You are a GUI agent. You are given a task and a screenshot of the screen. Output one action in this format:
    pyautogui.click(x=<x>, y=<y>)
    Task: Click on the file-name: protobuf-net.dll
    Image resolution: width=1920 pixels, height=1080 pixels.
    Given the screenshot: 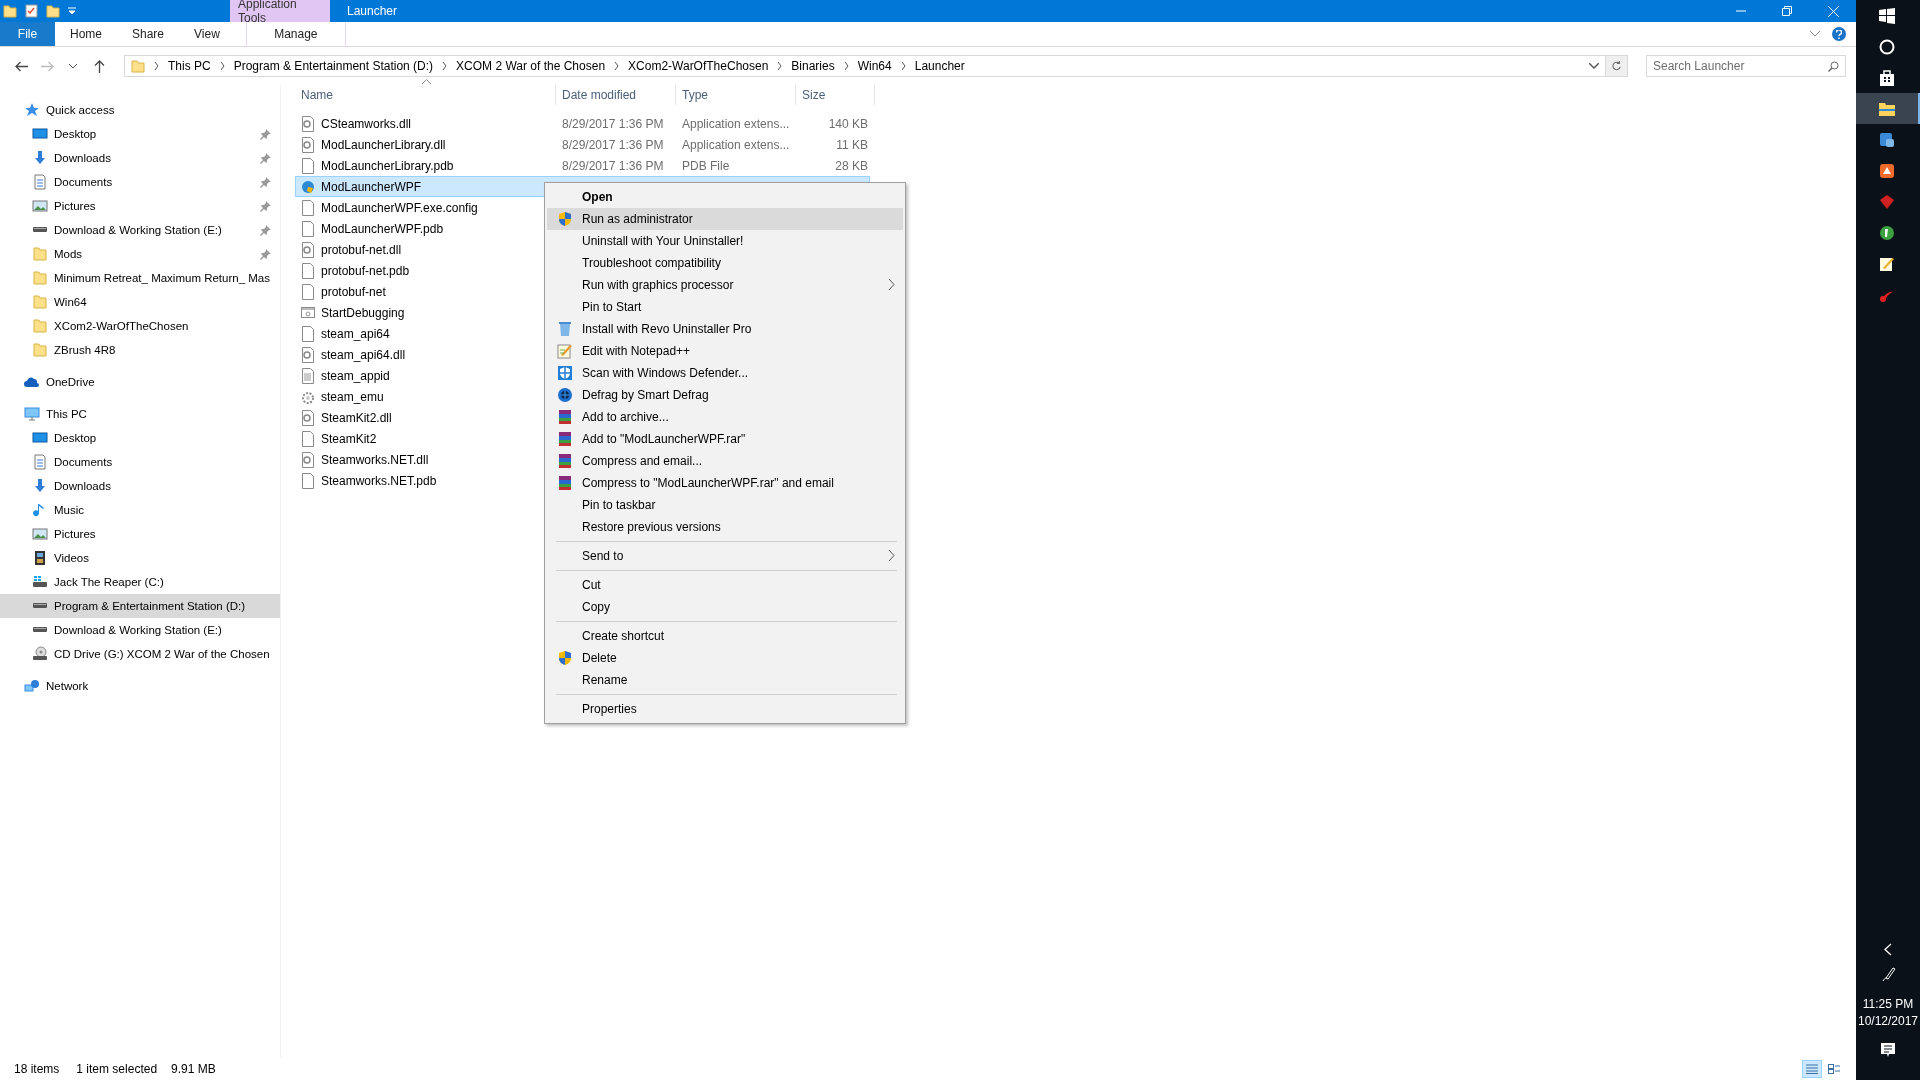 What is the action you would take?
    pyautogui.click(x=361, y=249)
    